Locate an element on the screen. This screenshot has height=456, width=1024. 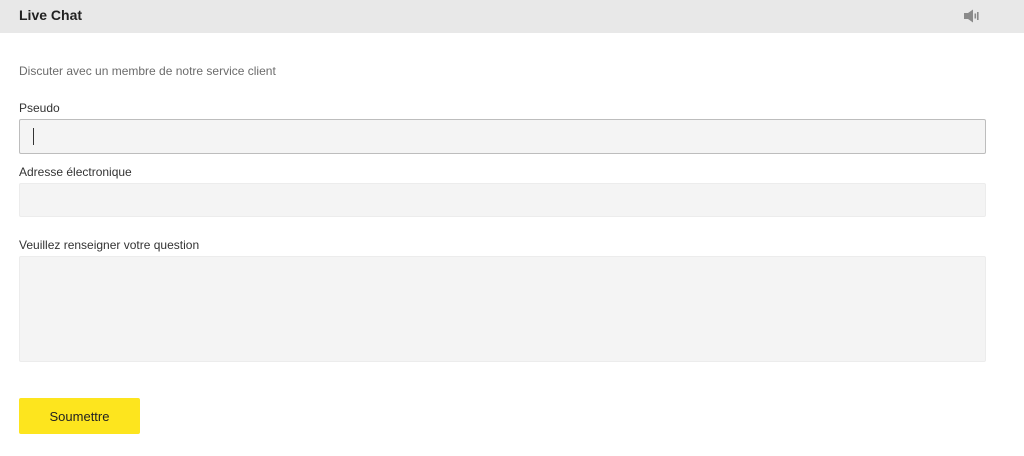
text-caret is located at coordinates (33, 136).